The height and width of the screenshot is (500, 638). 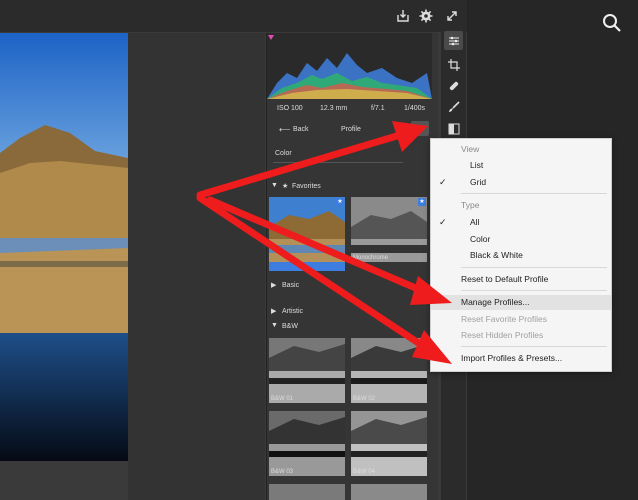 What do you see at coordinates (331, 286) in the screenshot?
I see `section-basic: ▶ Basic` at bounding box center [331, 286].